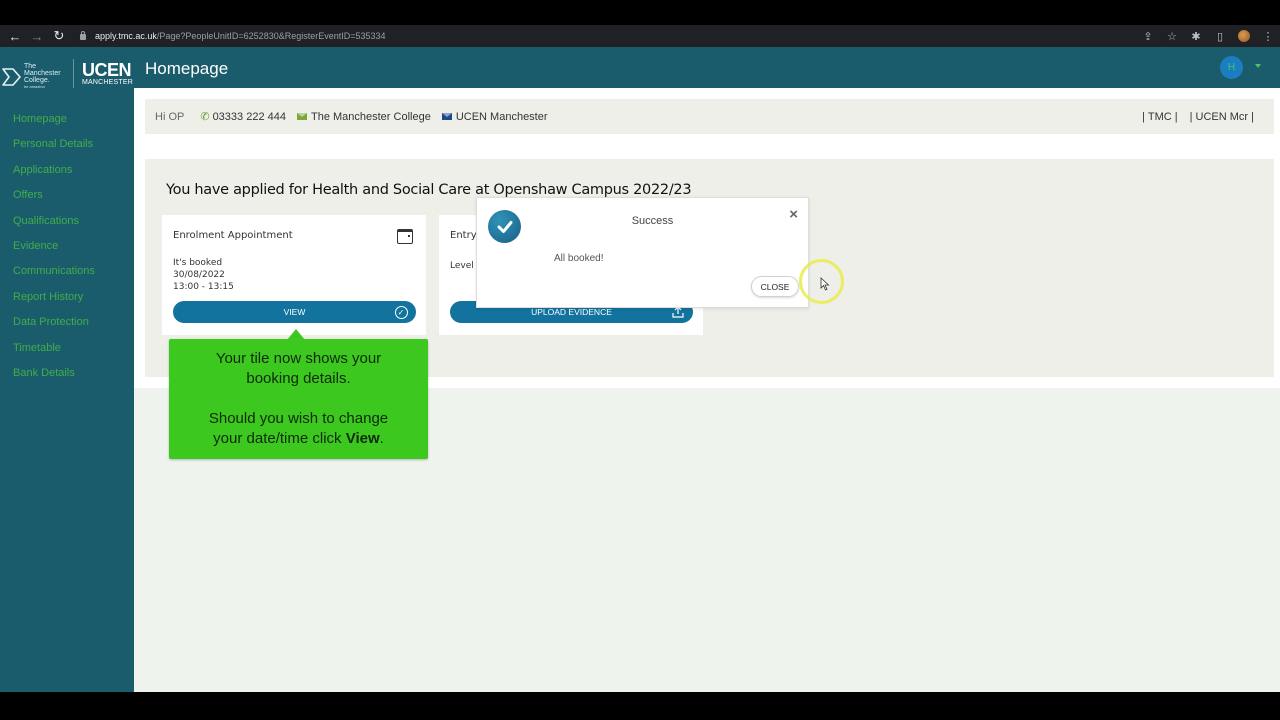 The image size is (1280, 720). I want to click on sidebar-item-communications: Communications, so click(67, 276).